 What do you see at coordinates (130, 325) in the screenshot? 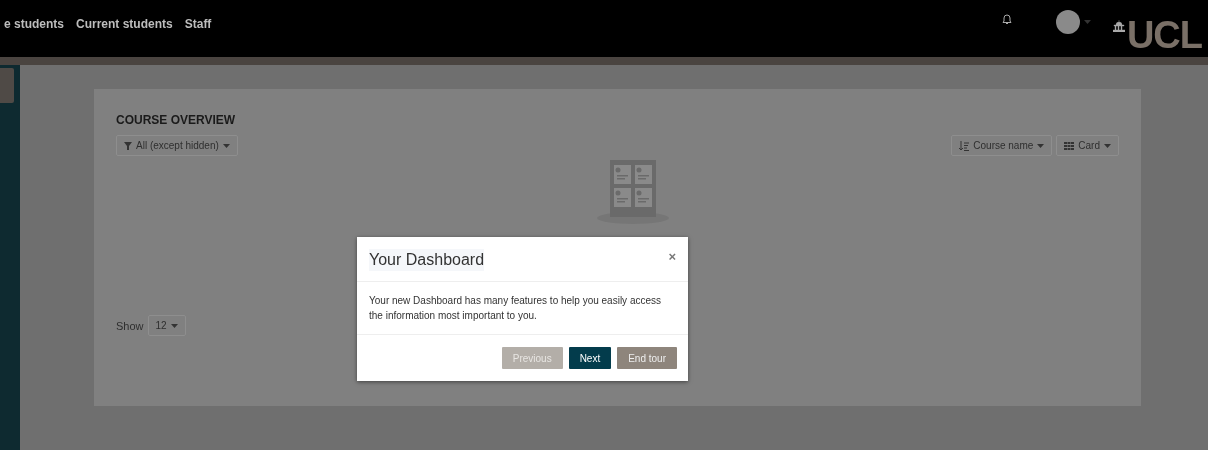
I see `show-label: Show` at bounding box center [130, 325].